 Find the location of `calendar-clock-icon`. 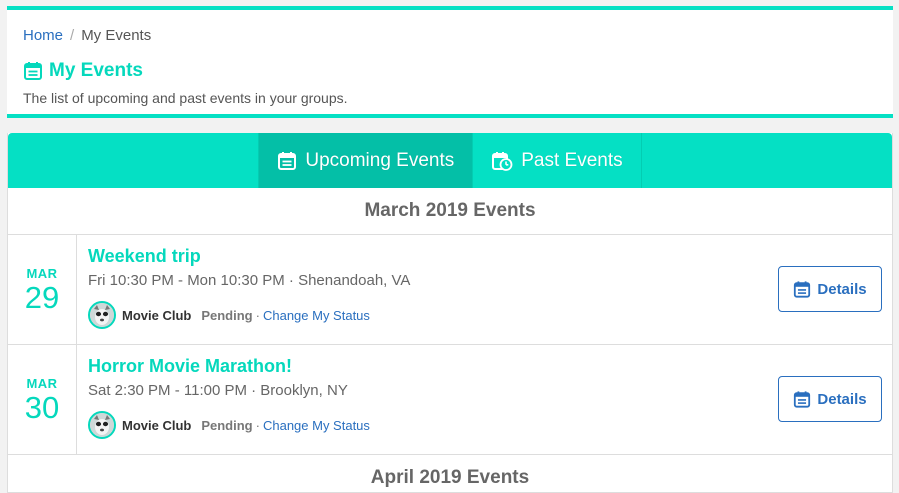

calendar-clock-icon is located at coordinates (502, 161).